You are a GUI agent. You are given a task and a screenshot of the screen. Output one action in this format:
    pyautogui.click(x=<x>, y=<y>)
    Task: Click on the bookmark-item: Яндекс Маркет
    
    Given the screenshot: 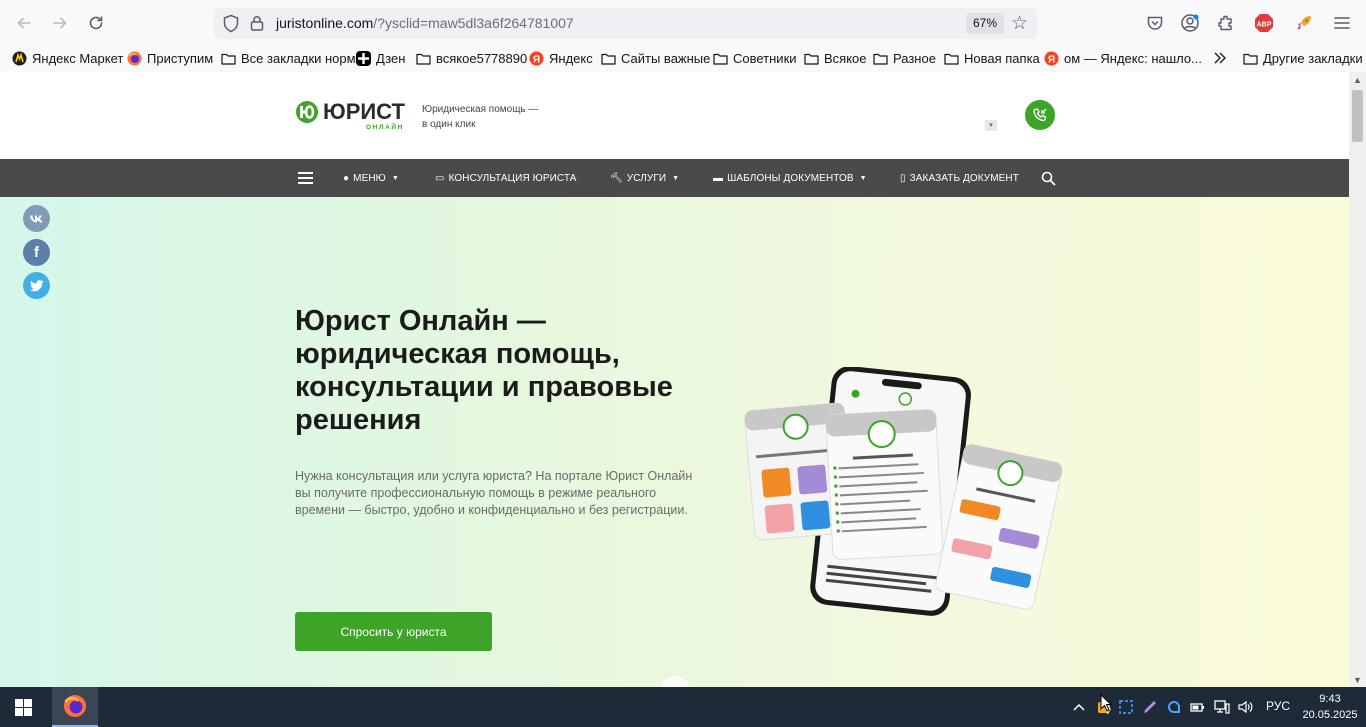 What is the action you would take?
    pyautogui.click(x=67, y=58)
    